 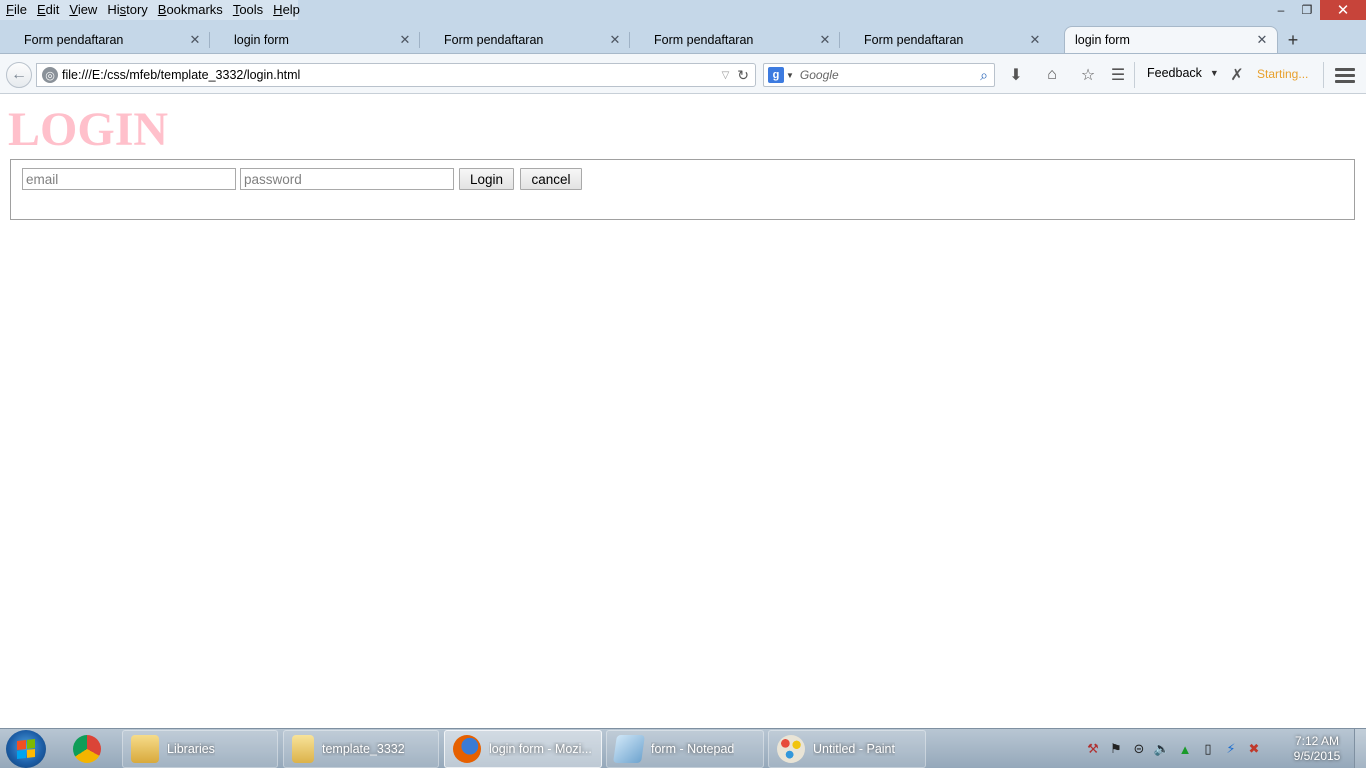 I want to click on tab-form-pendaftaran-3: Form pendaftaran ✕, so click(x=735, y=39).